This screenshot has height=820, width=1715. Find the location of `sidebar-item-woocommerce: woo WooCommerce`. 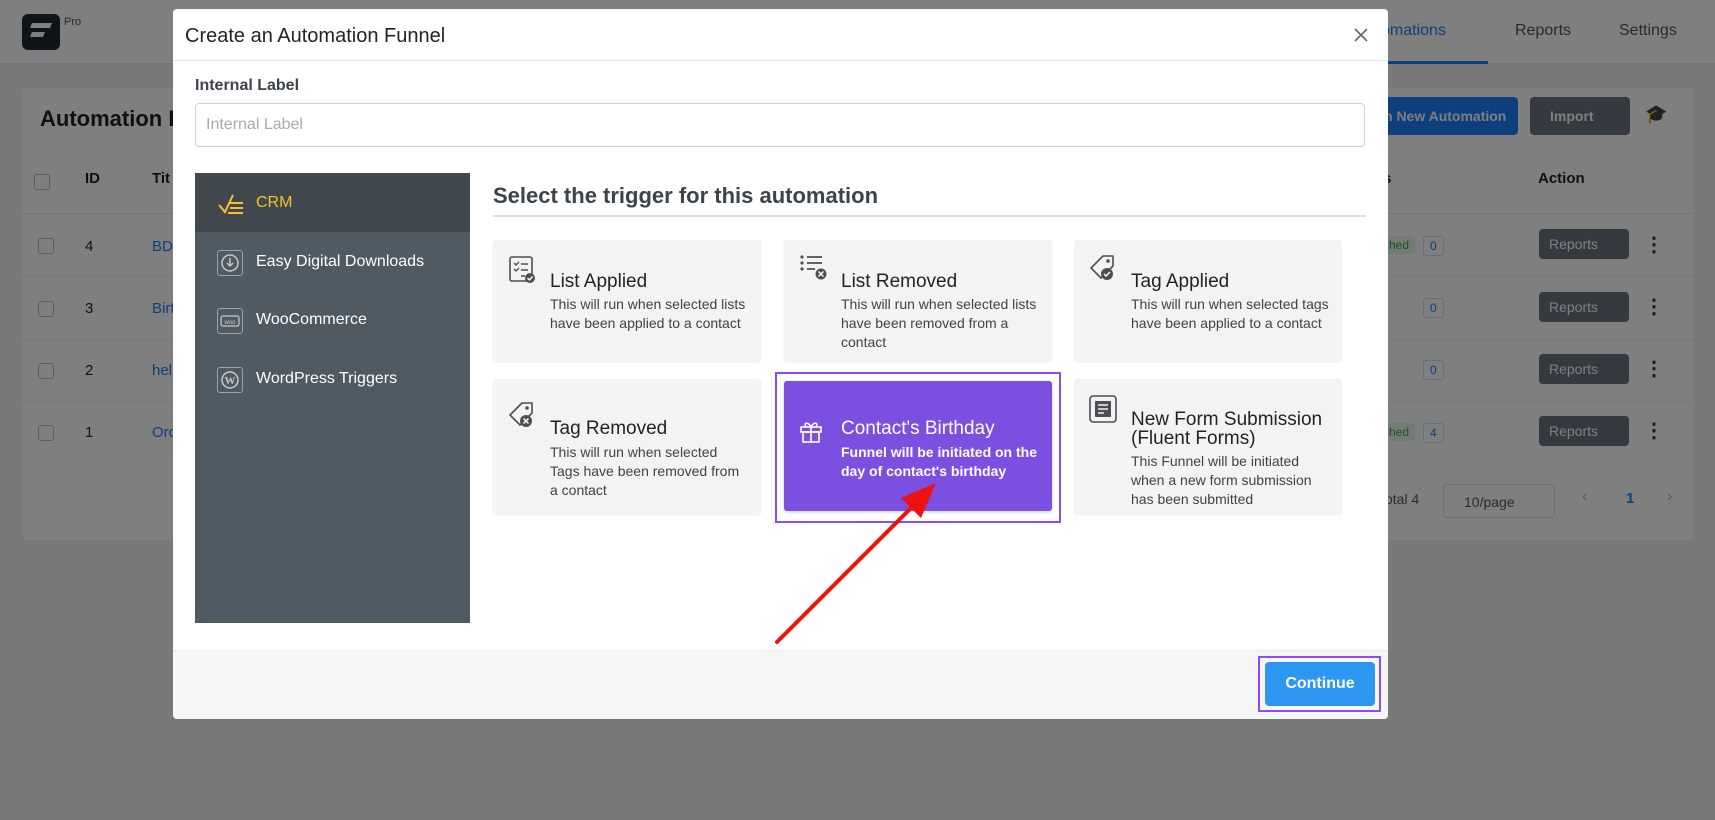

sidebar-item-woocommerce: woo WooCommerce is located at coordinates (332, 319).